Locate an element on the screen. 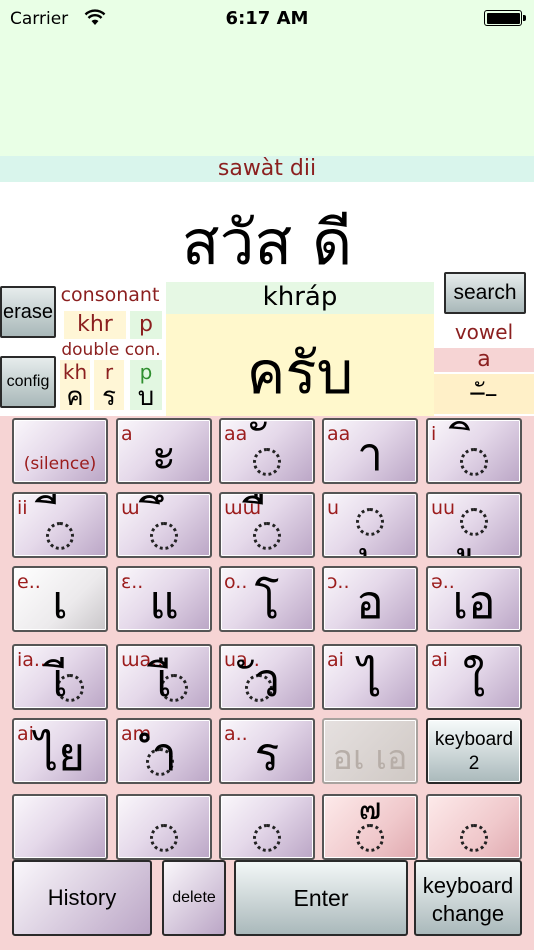  key-vowel-uea: ɯa.. เื is located at coordinates (164, 677).